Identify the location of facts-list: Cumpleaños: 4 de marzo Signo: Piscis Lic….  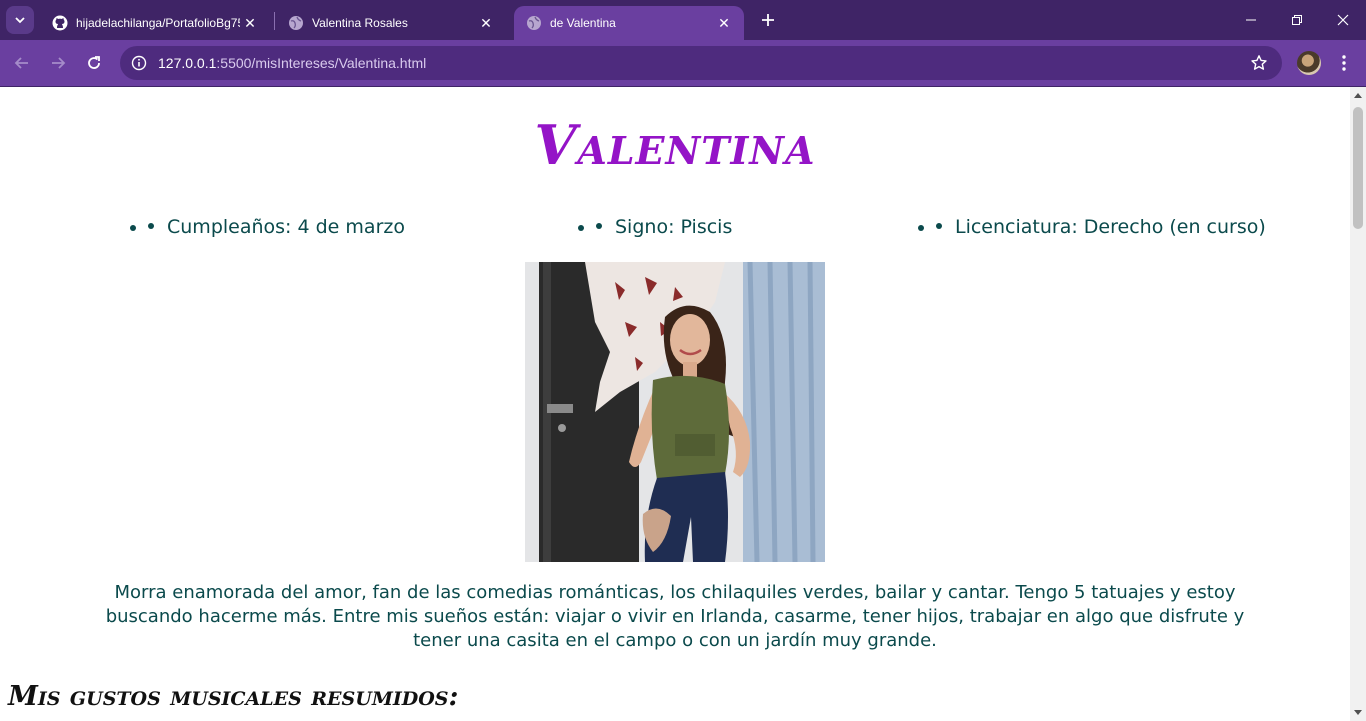
(675, 231).